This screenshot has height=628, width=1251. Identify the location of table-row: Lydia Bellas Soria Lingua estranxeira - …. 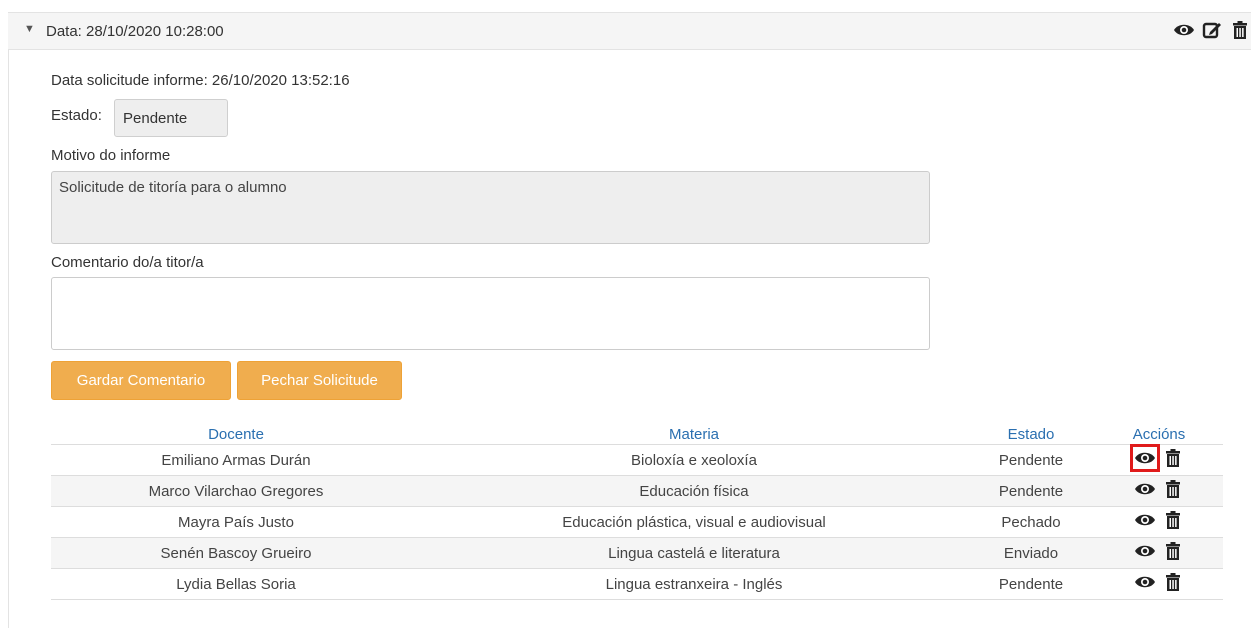
(637, 584).